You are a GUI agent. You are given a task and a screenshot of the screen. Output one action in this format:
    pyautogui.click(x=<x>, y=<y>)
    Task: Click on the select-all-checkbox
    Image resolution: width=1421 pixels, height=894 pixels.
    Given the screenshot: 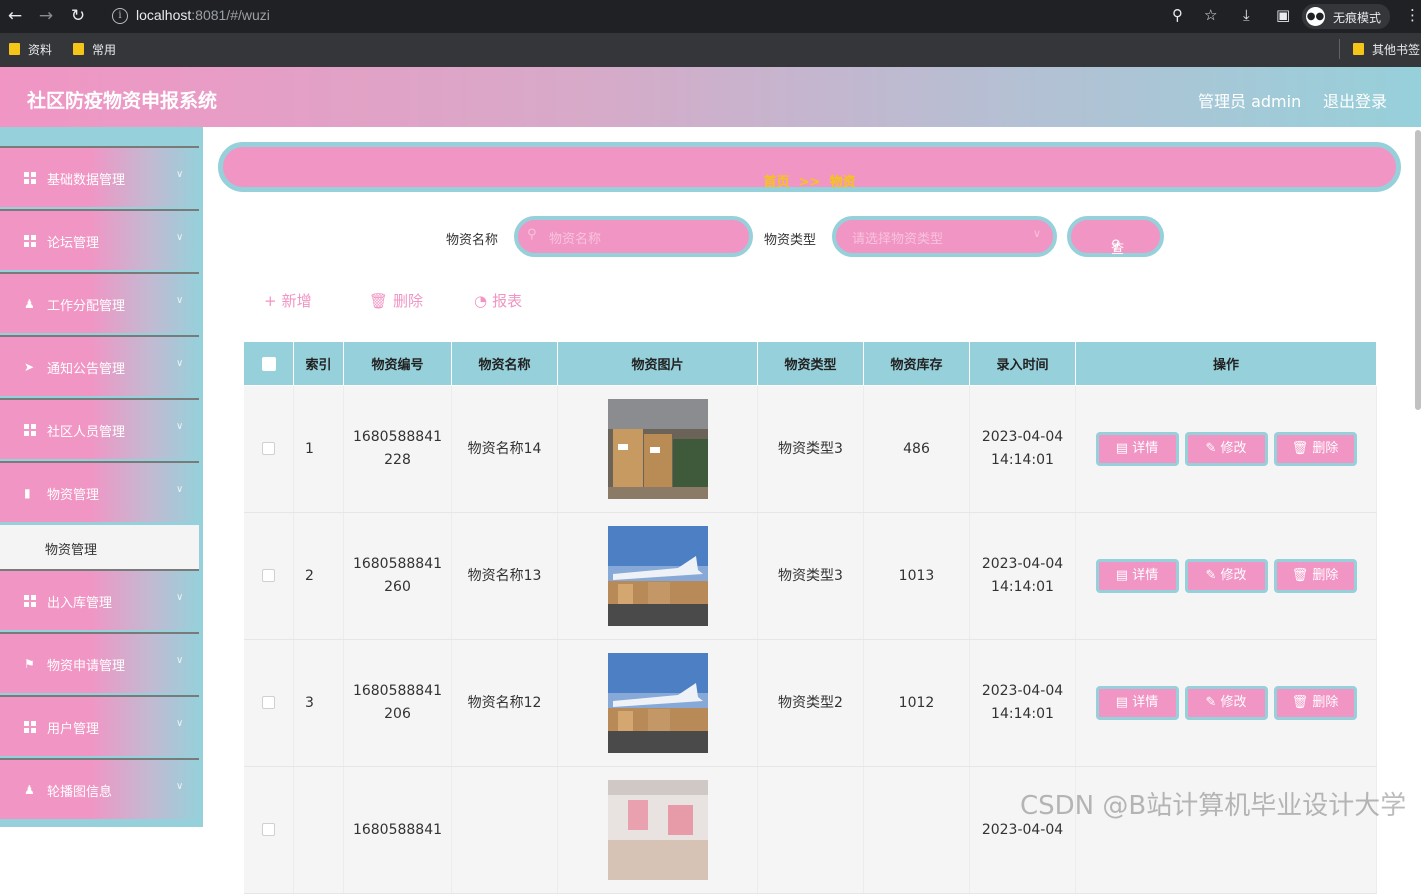 What is the action you would take?
    pyautogui.click(x=268, y=363)
    